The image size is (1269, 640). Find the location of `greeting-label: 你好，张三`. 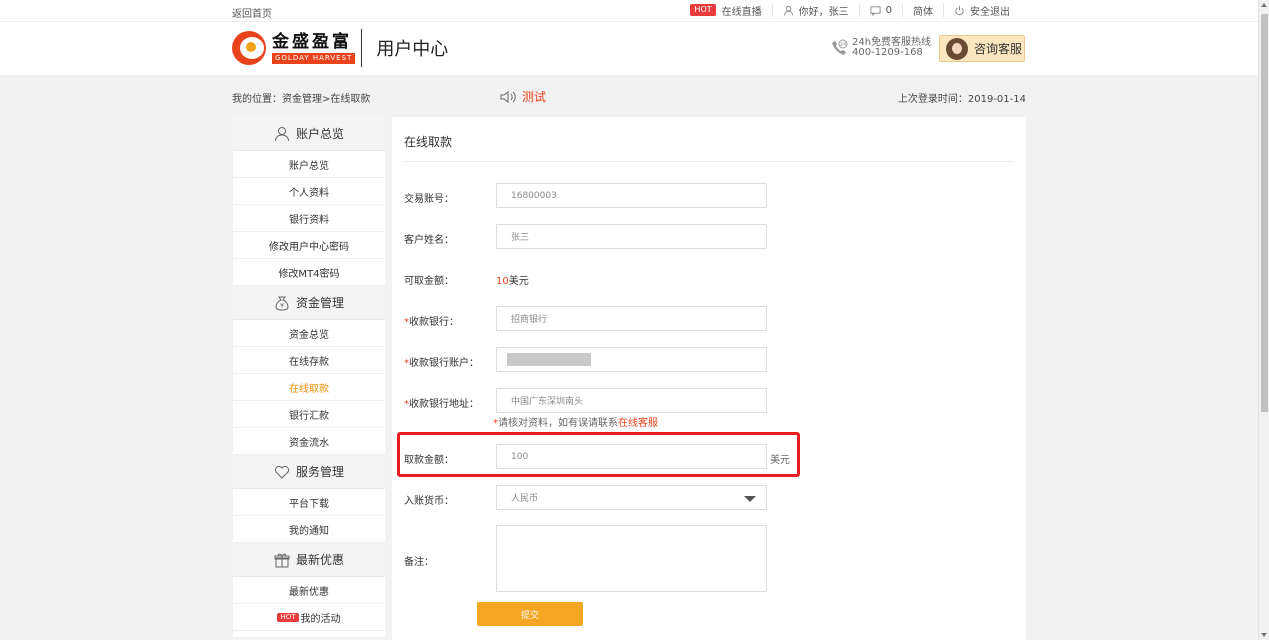

greeting-label: 你好，张三 is located at coordinates (823, 12).